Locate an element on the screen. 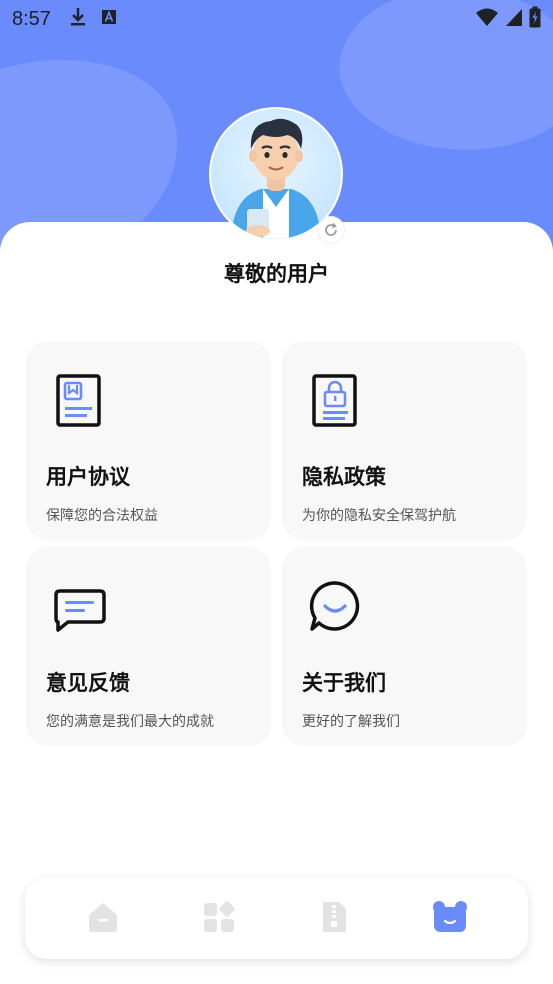 The width and height of the screenshot is (553, 984). card-title: 用户协议 is located at coordinates (88, 477).